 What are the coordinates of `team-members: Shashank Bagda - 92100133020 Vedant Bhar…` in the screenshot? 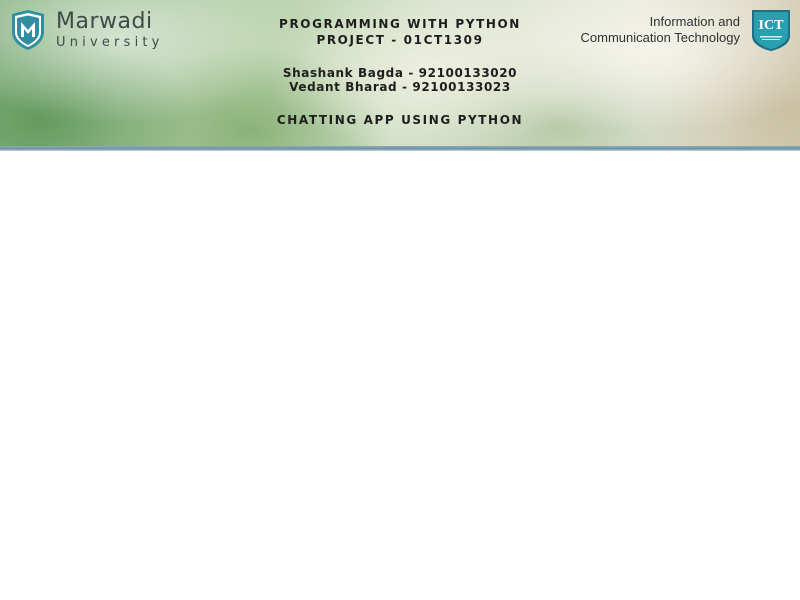 It's located at (400, 80).